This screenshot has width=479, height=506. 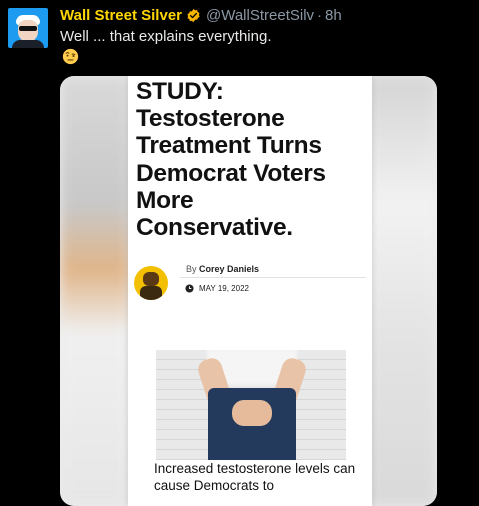 What do you see at coordinates (180, 91) in the screenshot?
I see `headline-line: STUDY:` at bounding box center [180, 91].